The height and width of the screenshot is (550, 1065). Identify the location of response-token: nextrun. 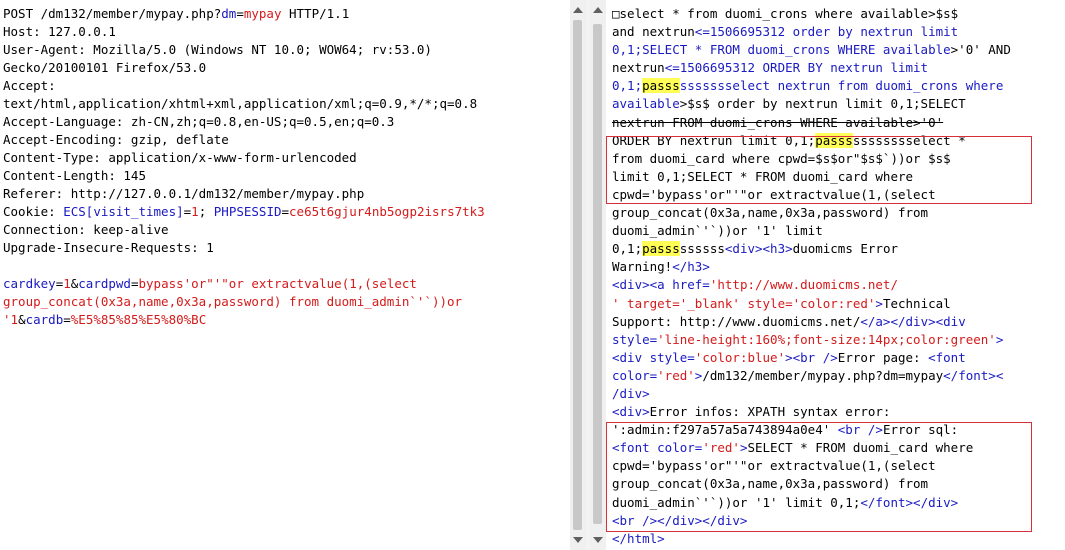
(638, 68).